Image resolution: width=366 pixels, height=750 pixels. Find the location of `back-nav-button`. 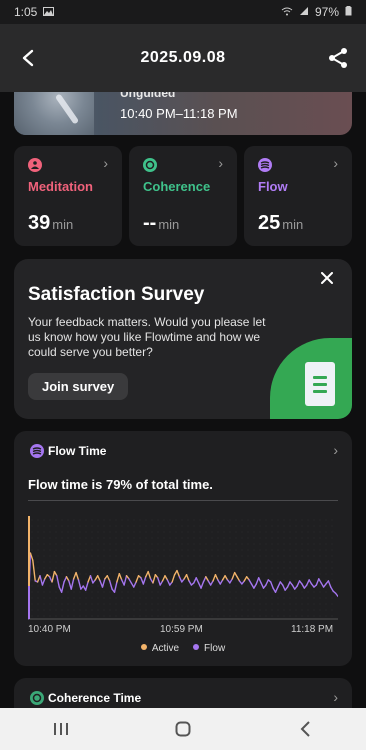

back-nav-button is located at coordinates (305, 729).